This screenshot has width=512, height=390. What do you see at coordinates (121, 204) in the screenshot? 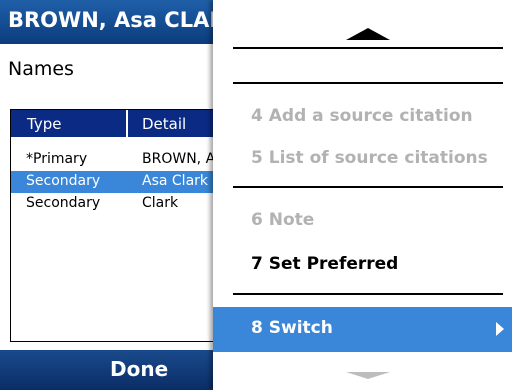
I see `table-row: Secondary Clark` at bounding box center [121, 204].